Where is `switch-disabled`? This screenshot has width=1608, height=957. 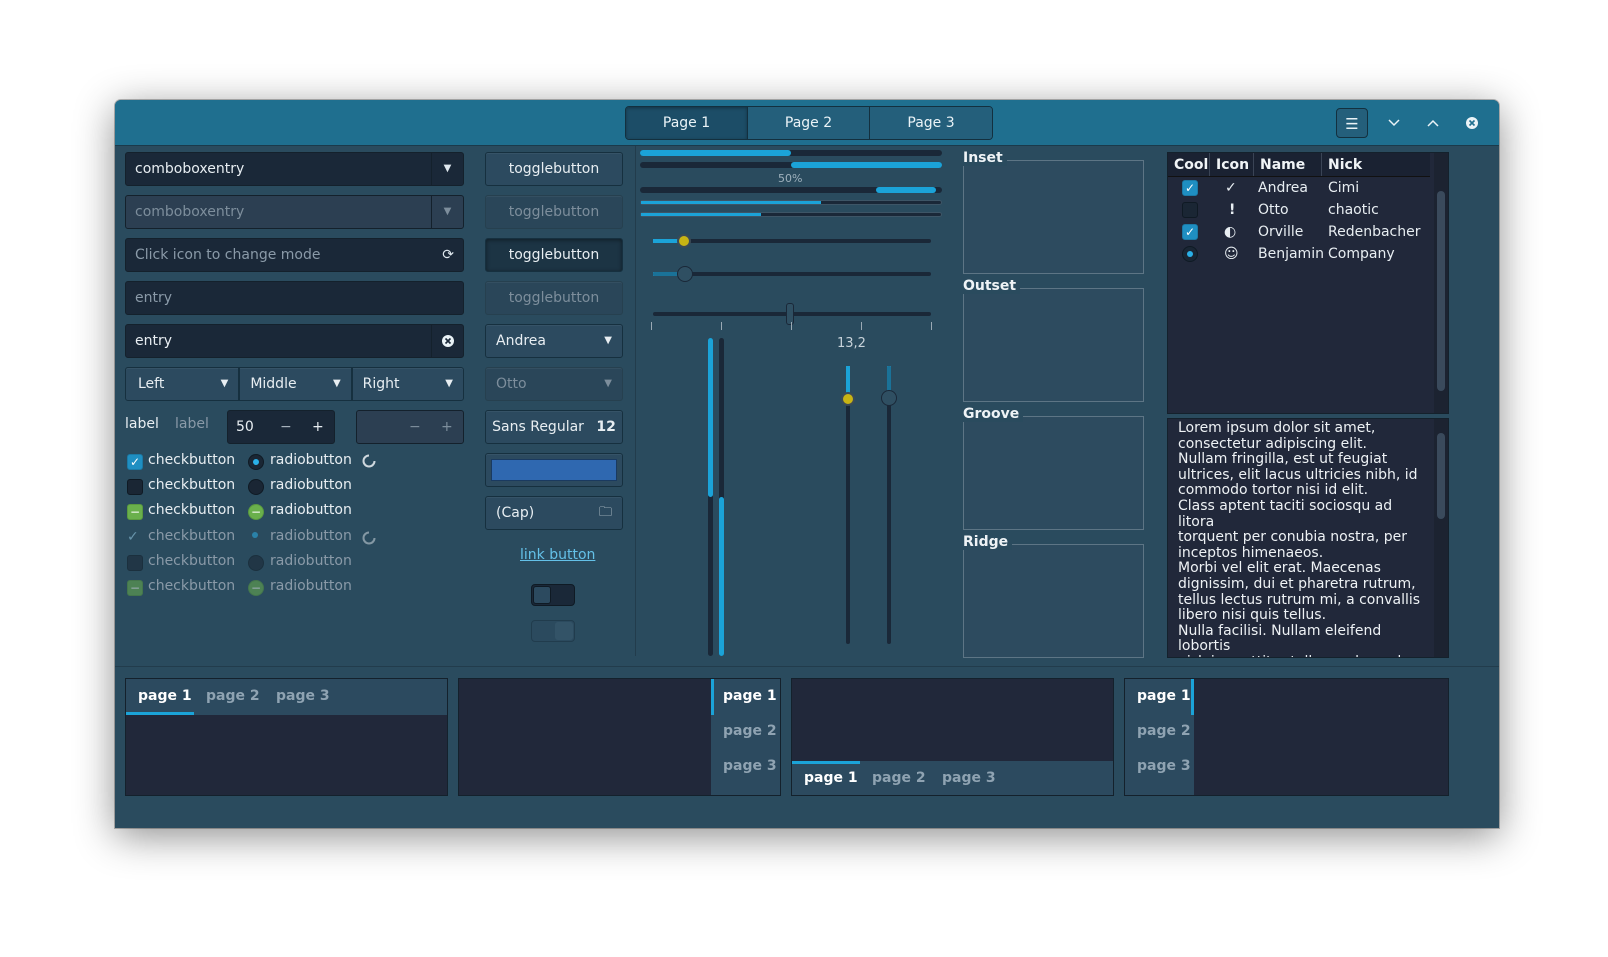
switch-disabled is located at coordinates (553, 631).